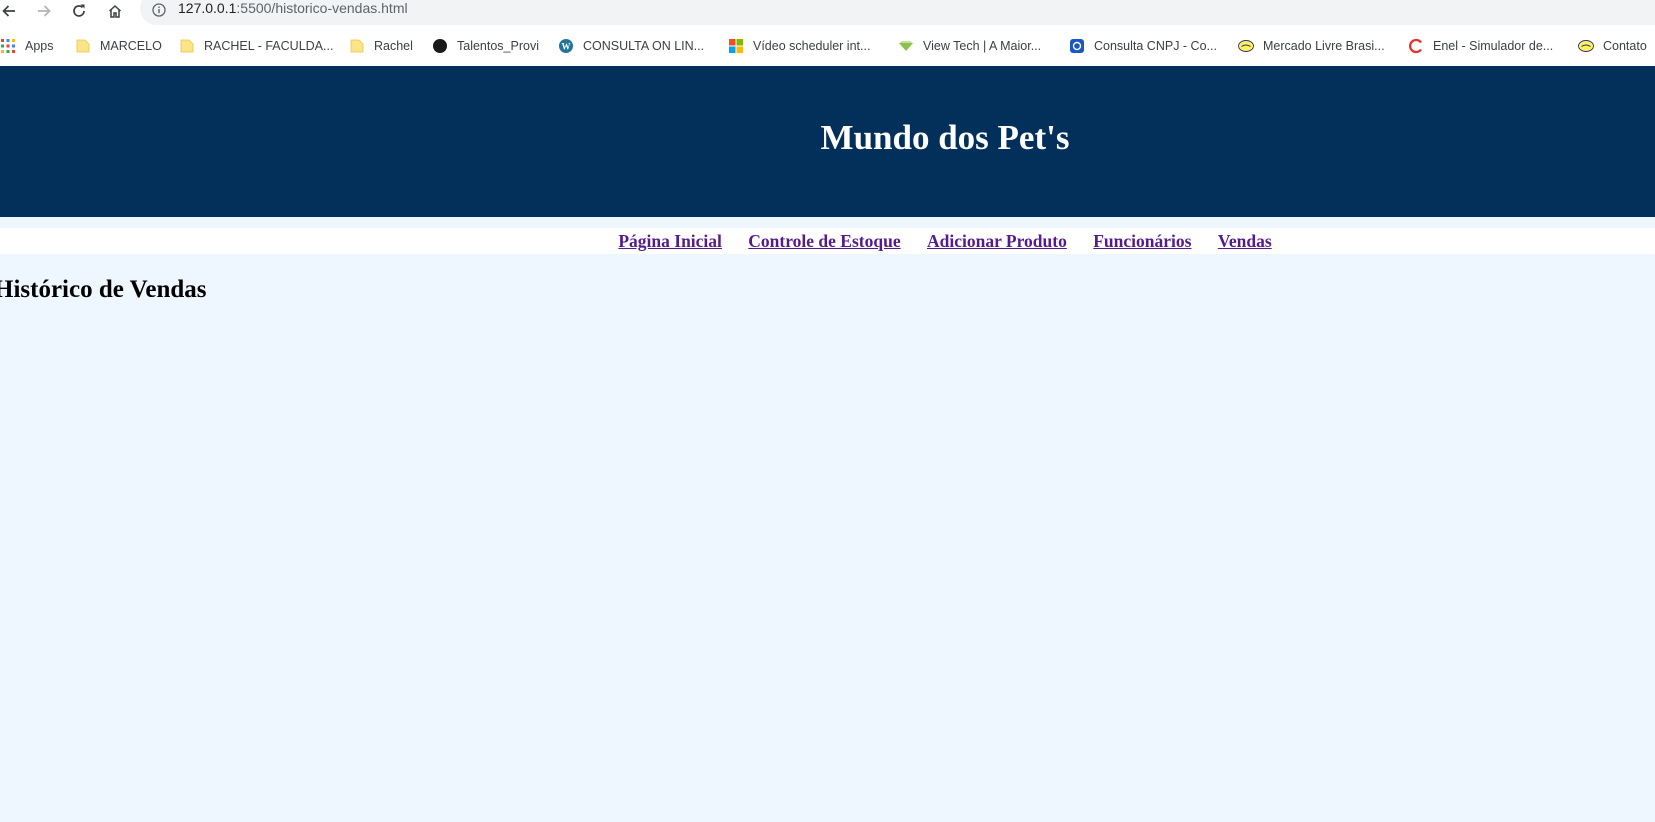 This screenshot has width=1655, height=822. I want to click on nav-link-funcionarios: Funcionários, so click(1142, 241).